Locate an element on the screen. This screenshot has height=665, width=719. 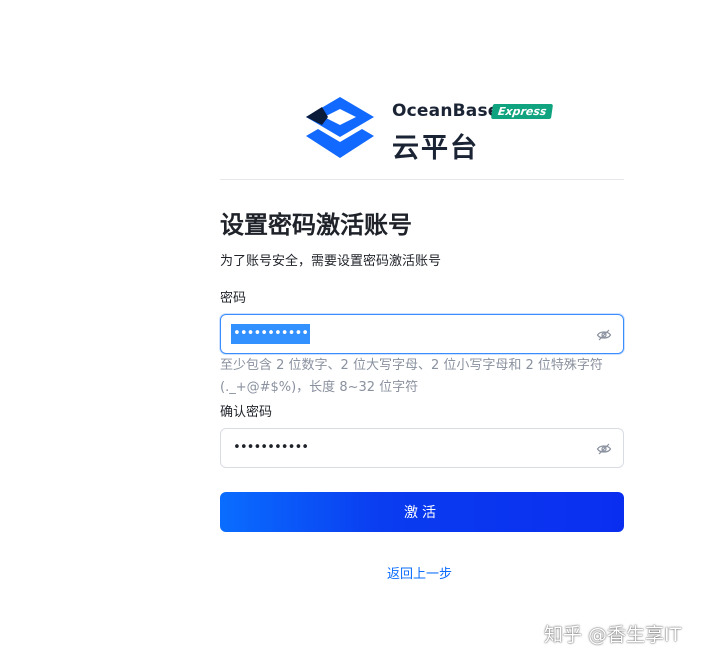
brand-subtitle: 云平台 is located at coordinates (435, 148).